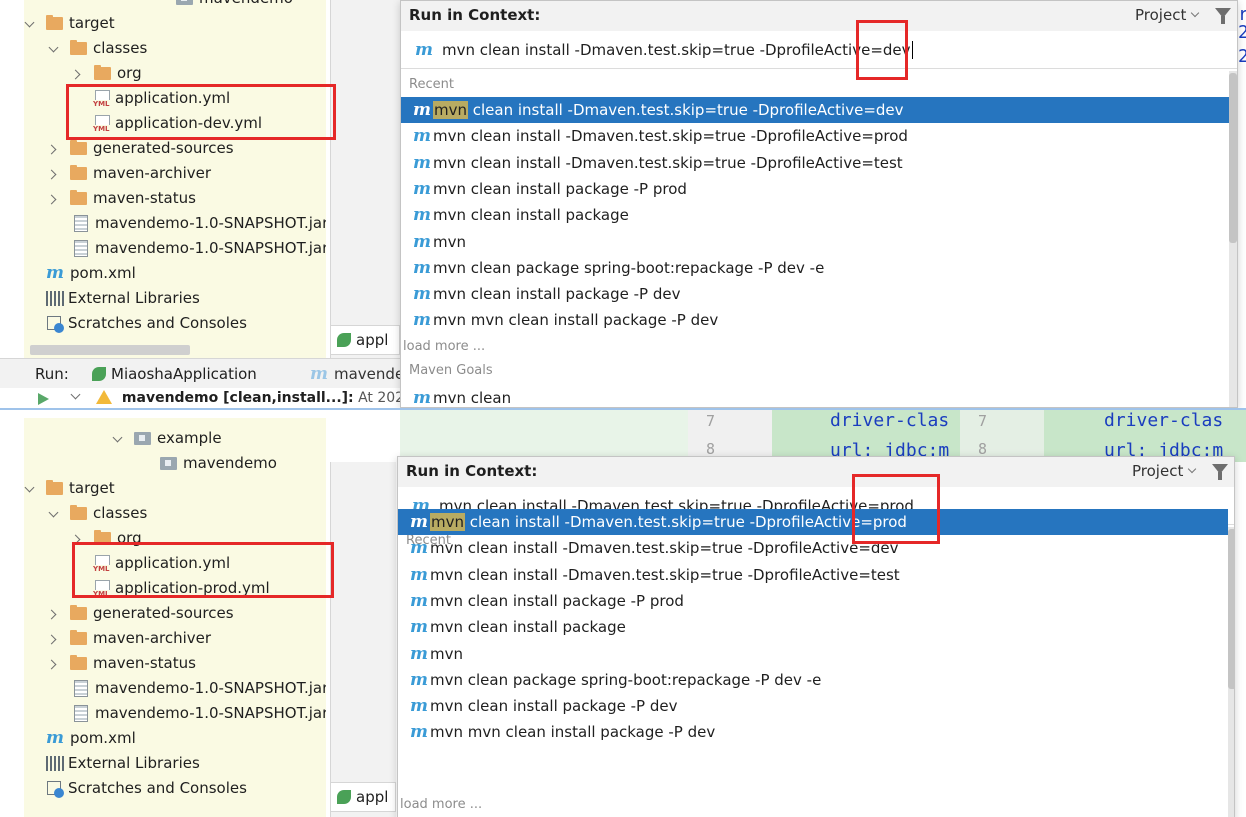  I want to click on run-tab-maven: m mavende, so click(357, 374).